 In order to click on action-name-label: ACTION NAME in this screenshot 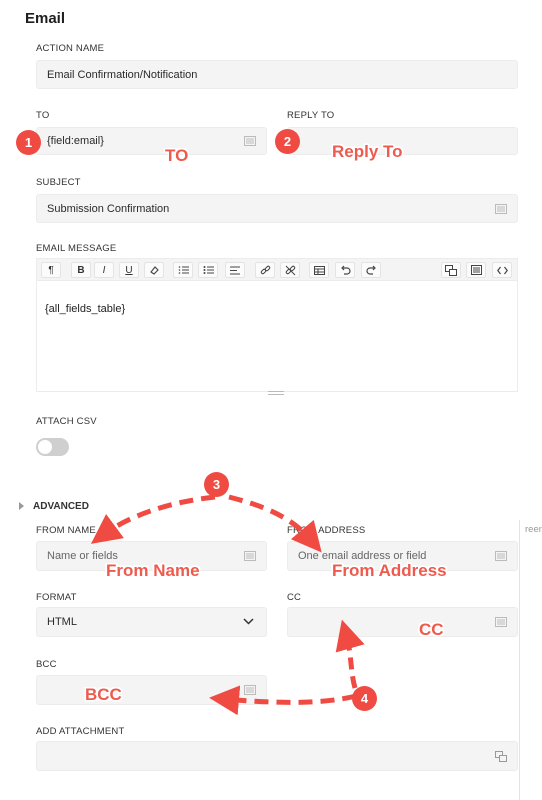, I will do `click(70, 48)`.